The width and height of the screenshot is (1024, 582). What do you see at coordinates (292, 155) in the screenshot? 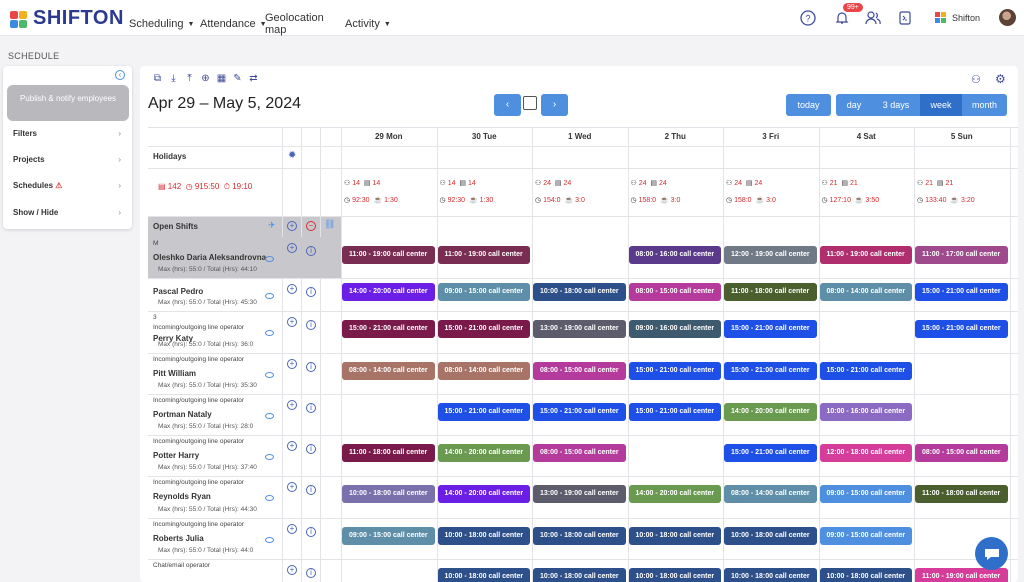
I see `holidays-settings-icon: ✹` at bounding box center [292, 155].